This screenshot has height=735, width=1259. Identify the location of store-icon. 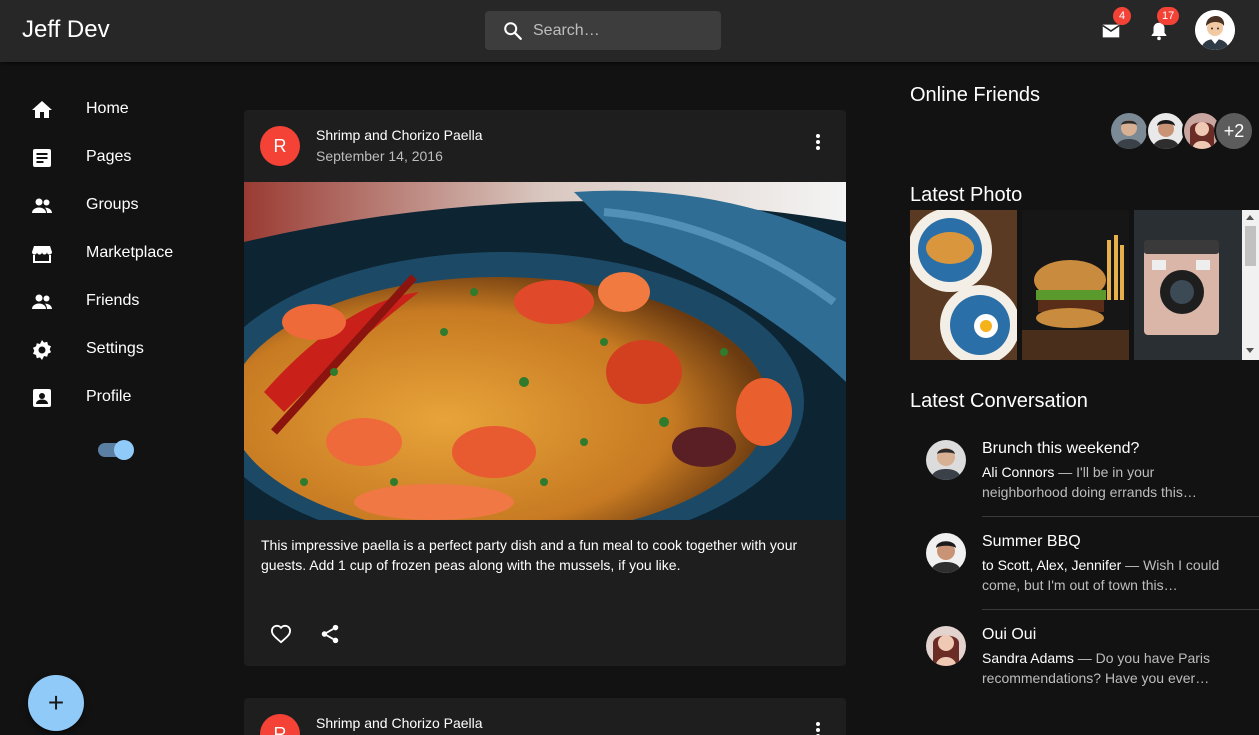
(42, 254).